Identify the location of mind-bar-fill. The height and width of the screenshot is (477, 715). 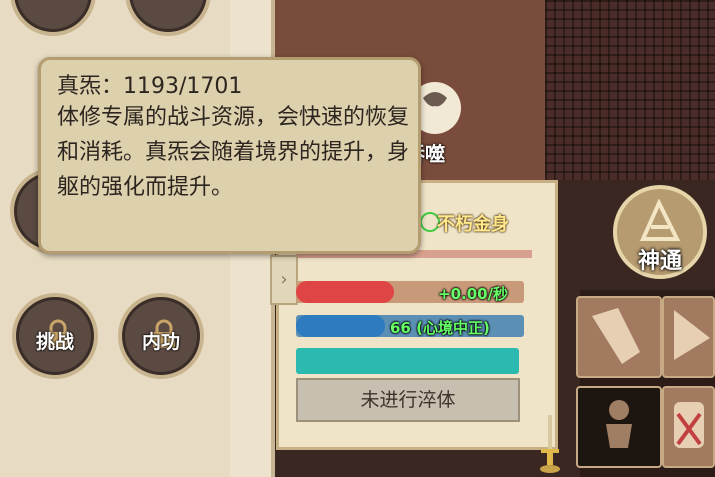
(340, 326).